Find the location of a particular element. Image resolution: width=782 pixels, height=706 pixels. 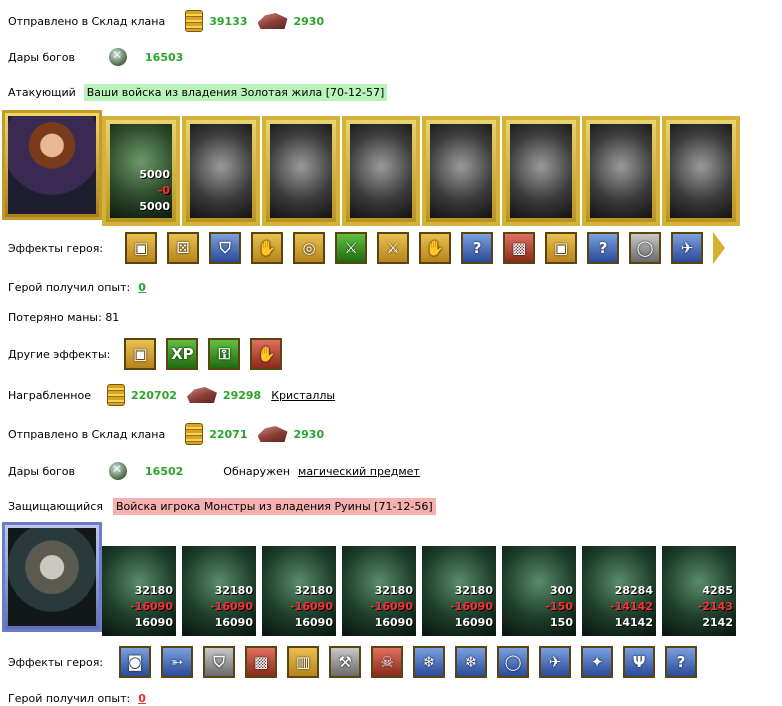

unit-count-total: 4285 is located at coordinates (717, 590).